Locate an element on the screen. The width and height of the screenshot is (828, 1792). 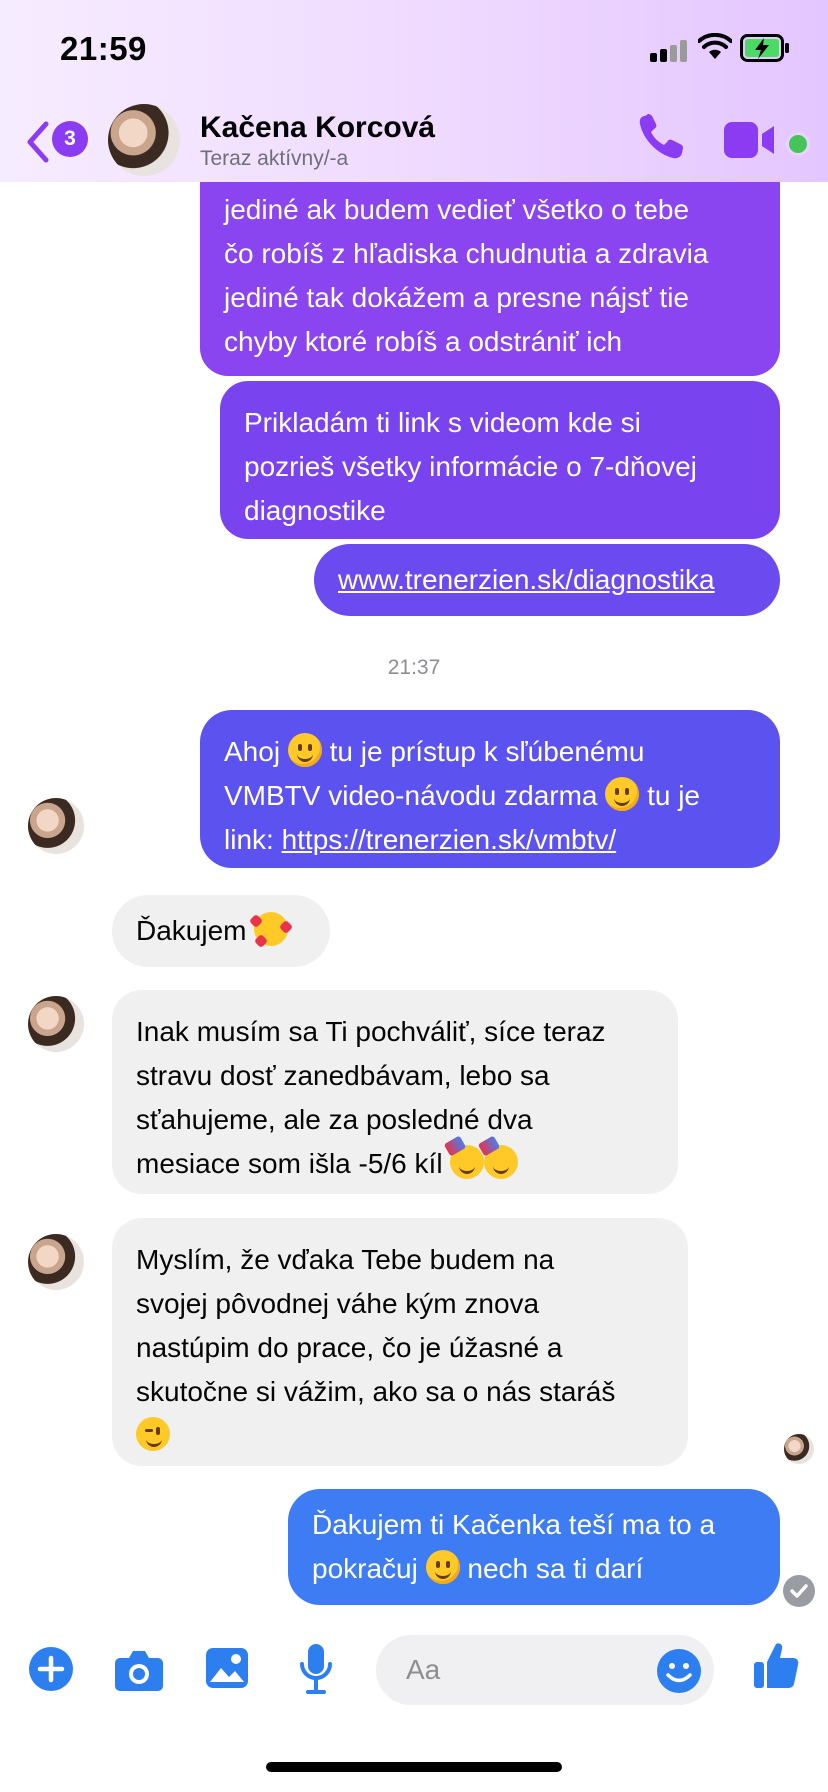
message-text: Ďakujem is located at coordinates (191, 930).